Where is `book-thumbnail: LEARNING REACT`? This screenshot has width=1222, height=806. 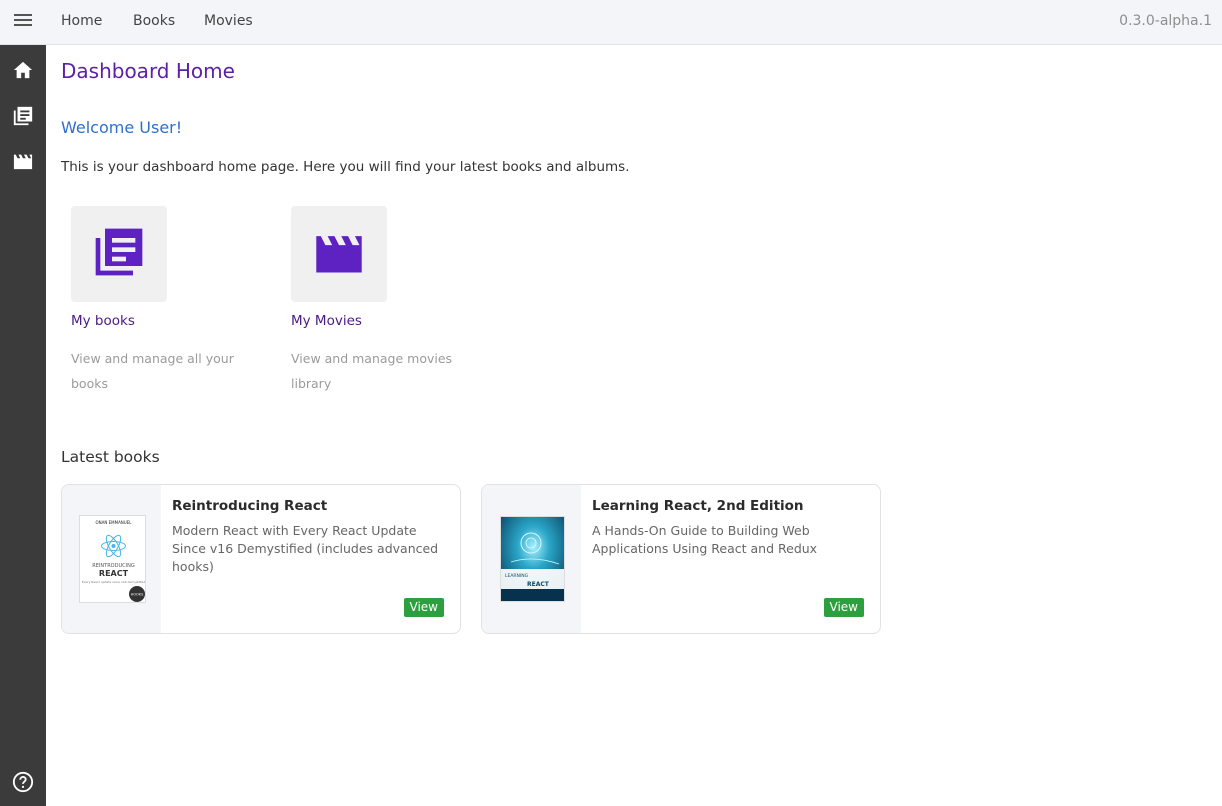
book-thumbnail: LEARNING REACT is located at coordinates (531, 559).